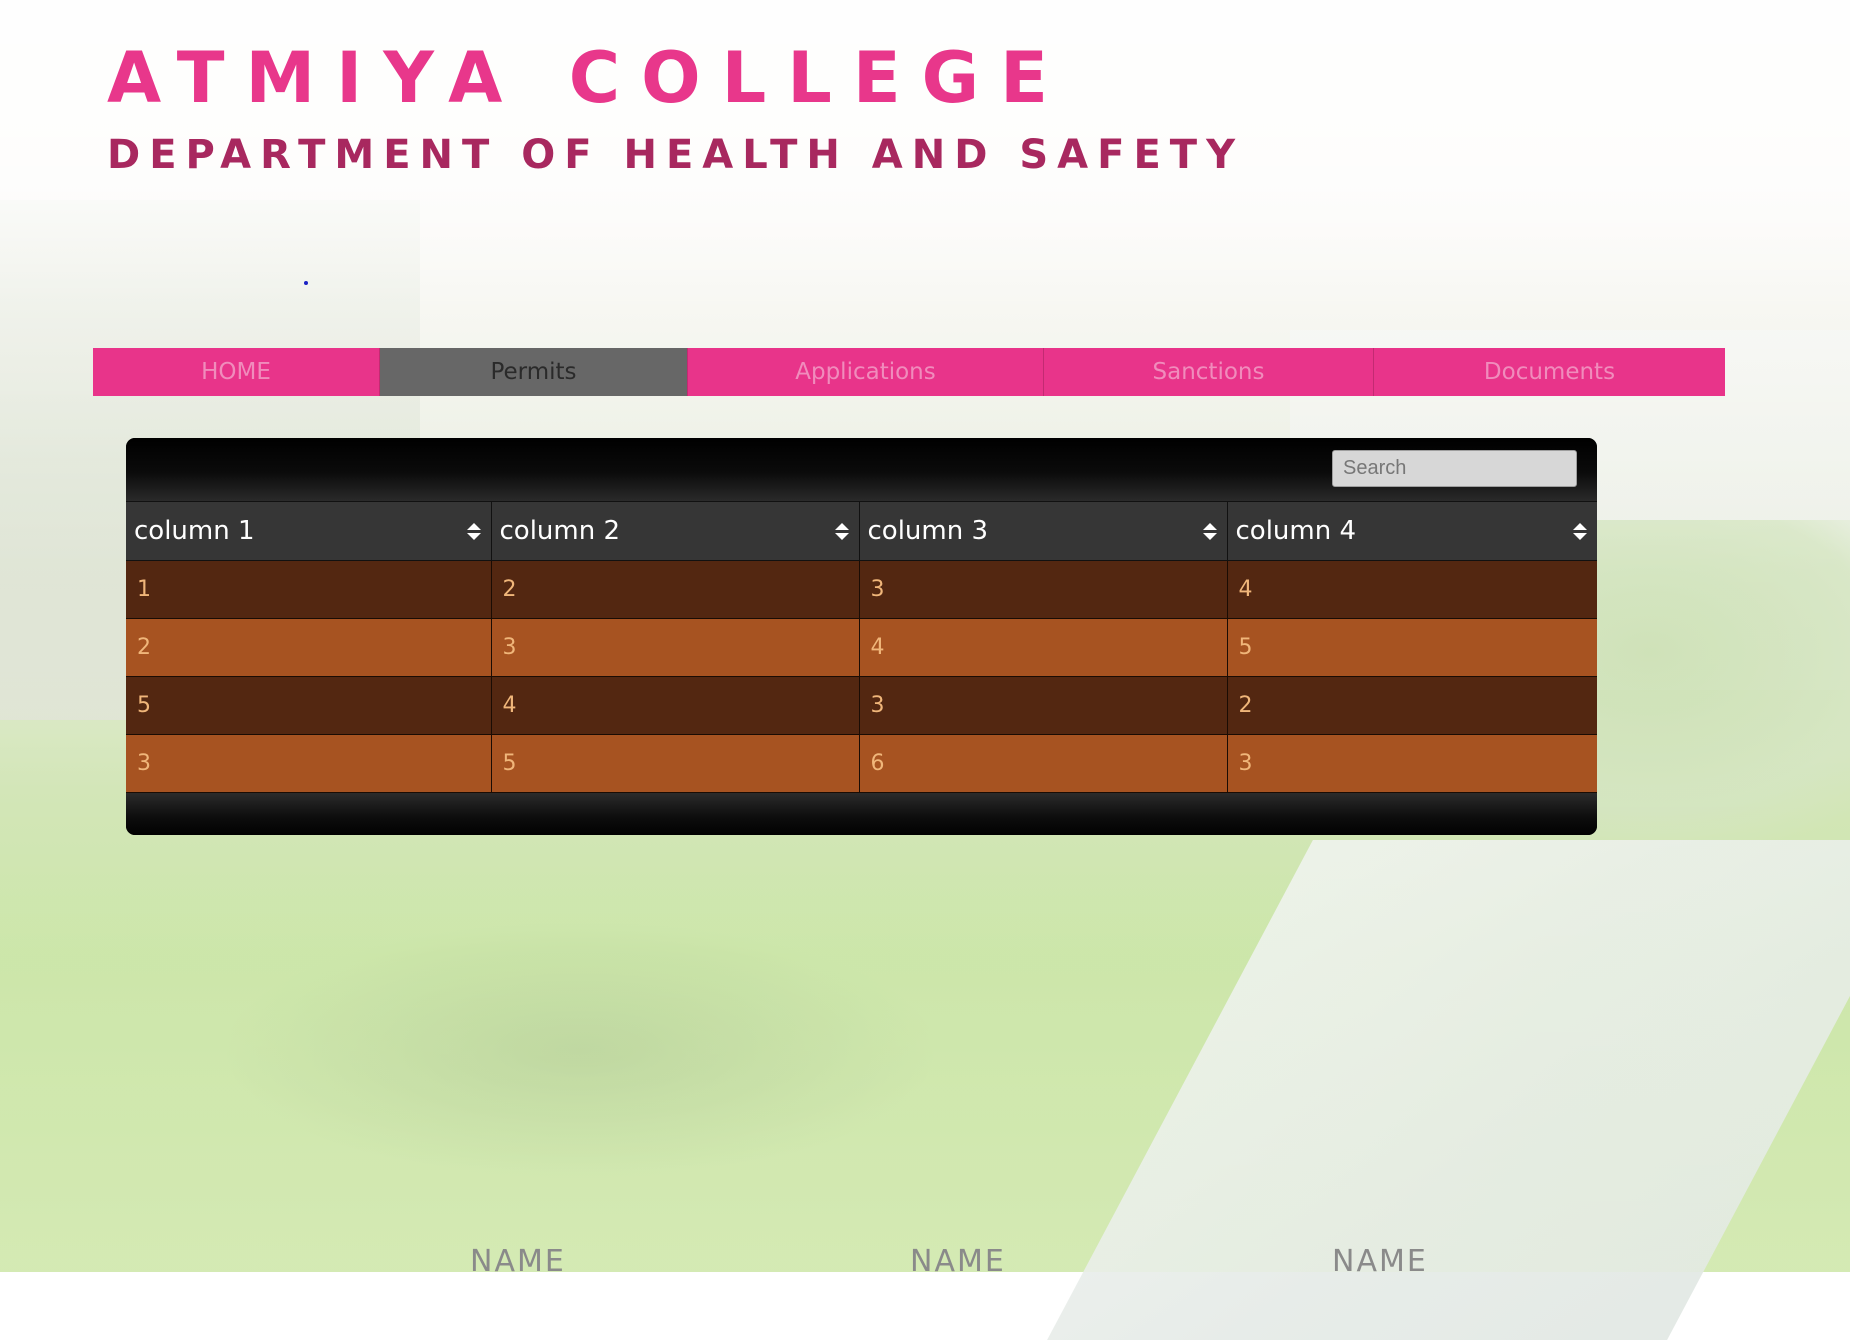 Image resolution: width=1850 pixels, height=1340 pixels. What do you see at coordinates (560, 531) in the screenshot?
I see `column-header-label: column 2` at bounding box center [560, 531].